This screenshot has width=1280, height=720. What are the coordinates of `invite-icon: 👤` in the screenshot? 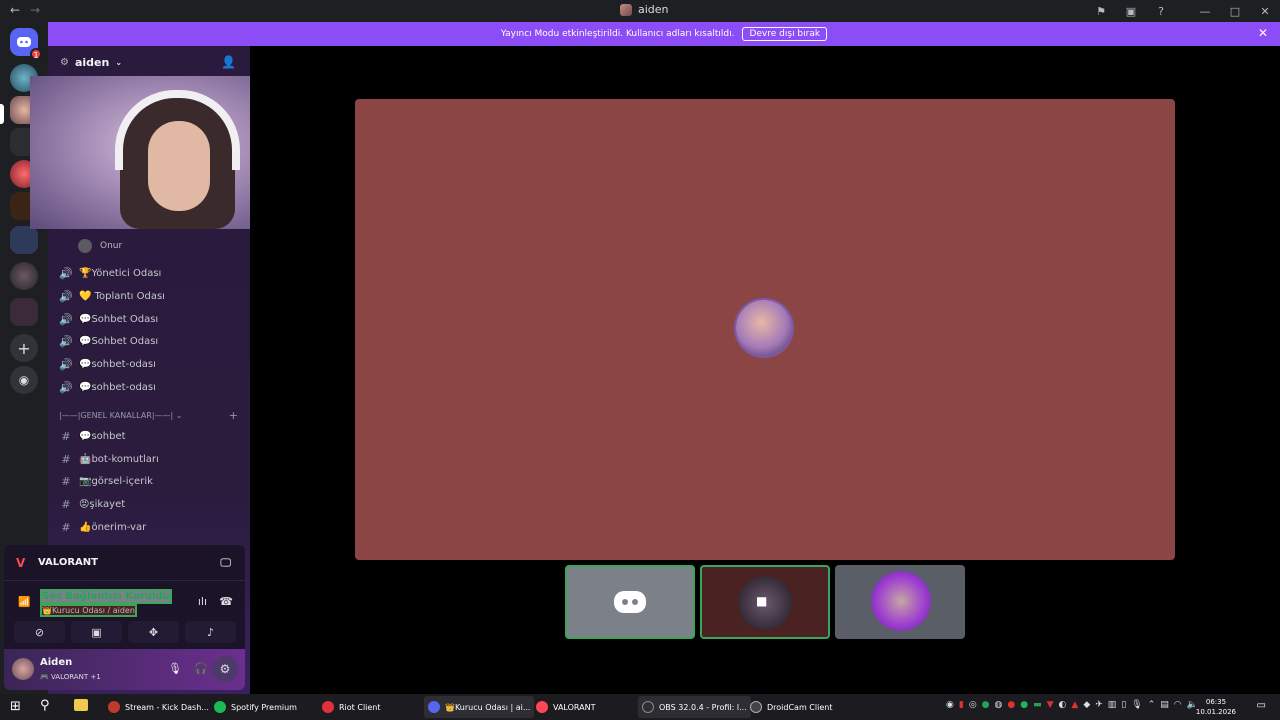 It's located at (228, 62).